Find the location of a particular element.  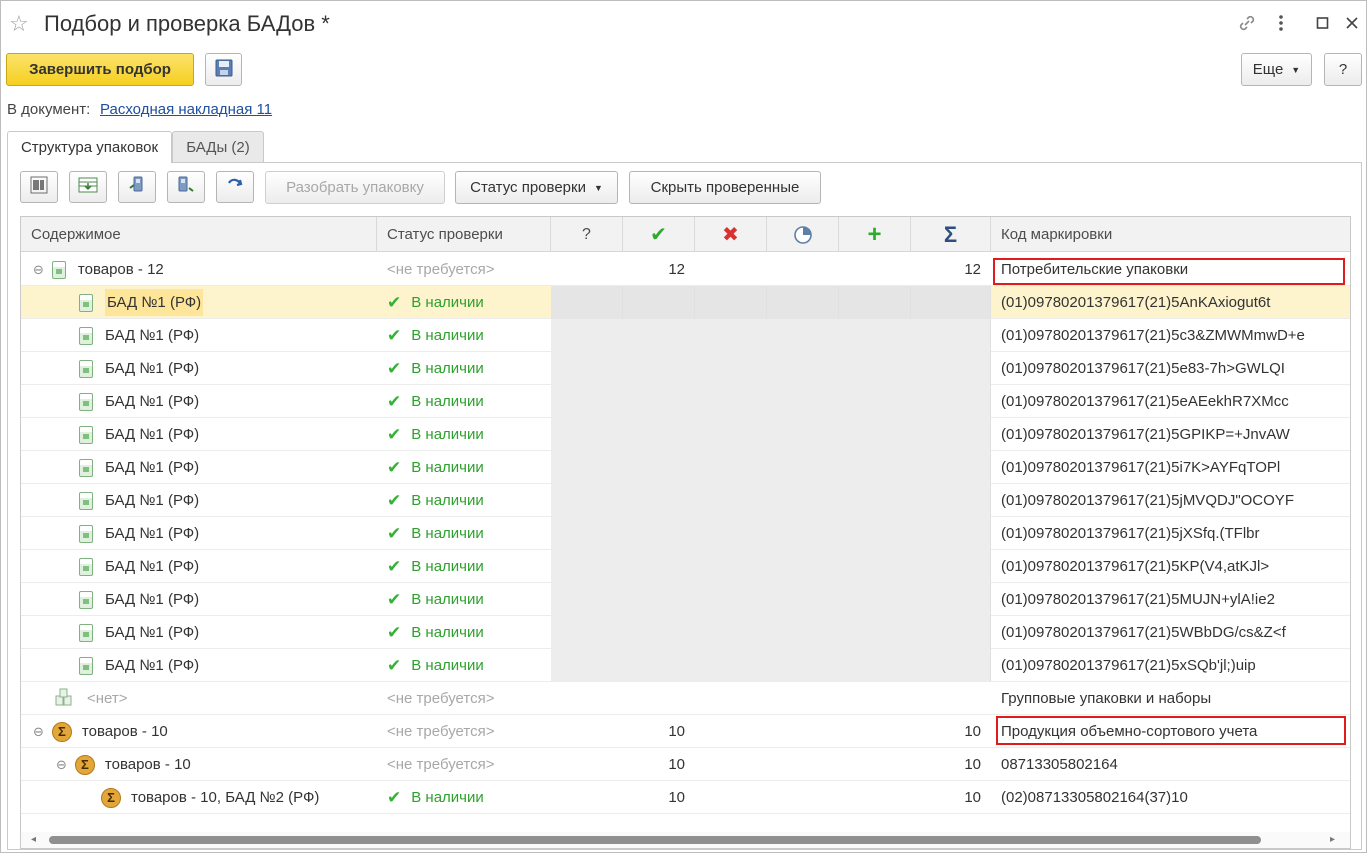

marking-code: (01)09780201379617(21)5jMVQDJ"OCOYF is located at coordinates (1147, 500).